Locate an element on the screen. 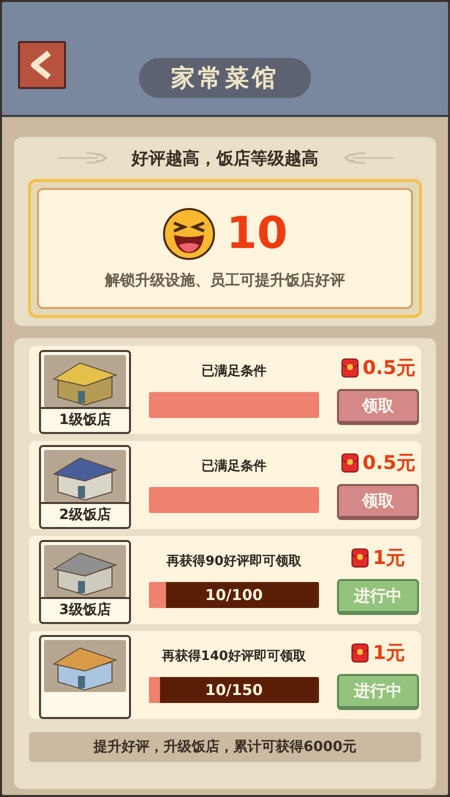 This screenshot has width=450, height=797. page-title: 家常菜馆 is located at coordinates (225, 78).